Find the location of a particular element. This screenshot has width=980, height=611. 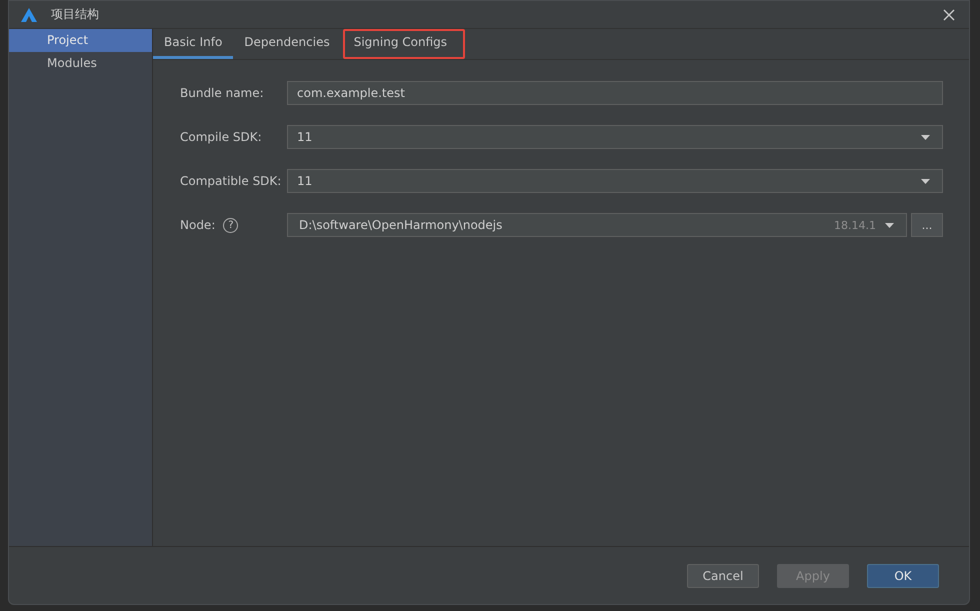

field-label: Node: is located at coordinates (198, 225).